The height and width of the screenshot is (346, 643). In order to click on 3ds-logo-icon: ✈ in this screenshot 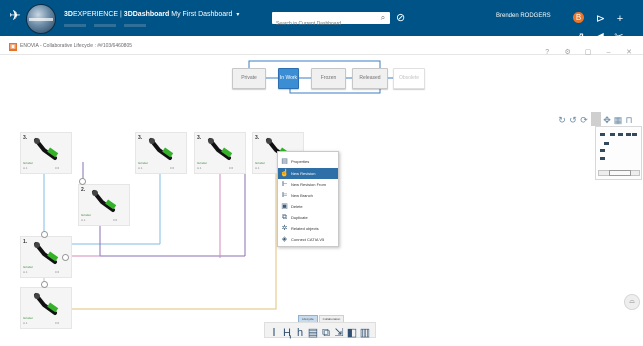, I will do `click(15, 15)`.